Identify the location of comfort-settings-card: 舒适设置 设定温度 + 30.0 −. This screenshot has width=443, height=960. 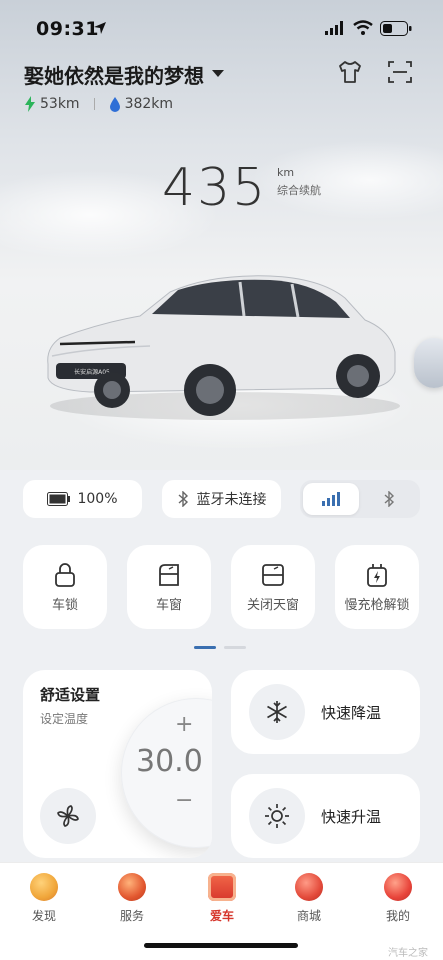
(117, 764).